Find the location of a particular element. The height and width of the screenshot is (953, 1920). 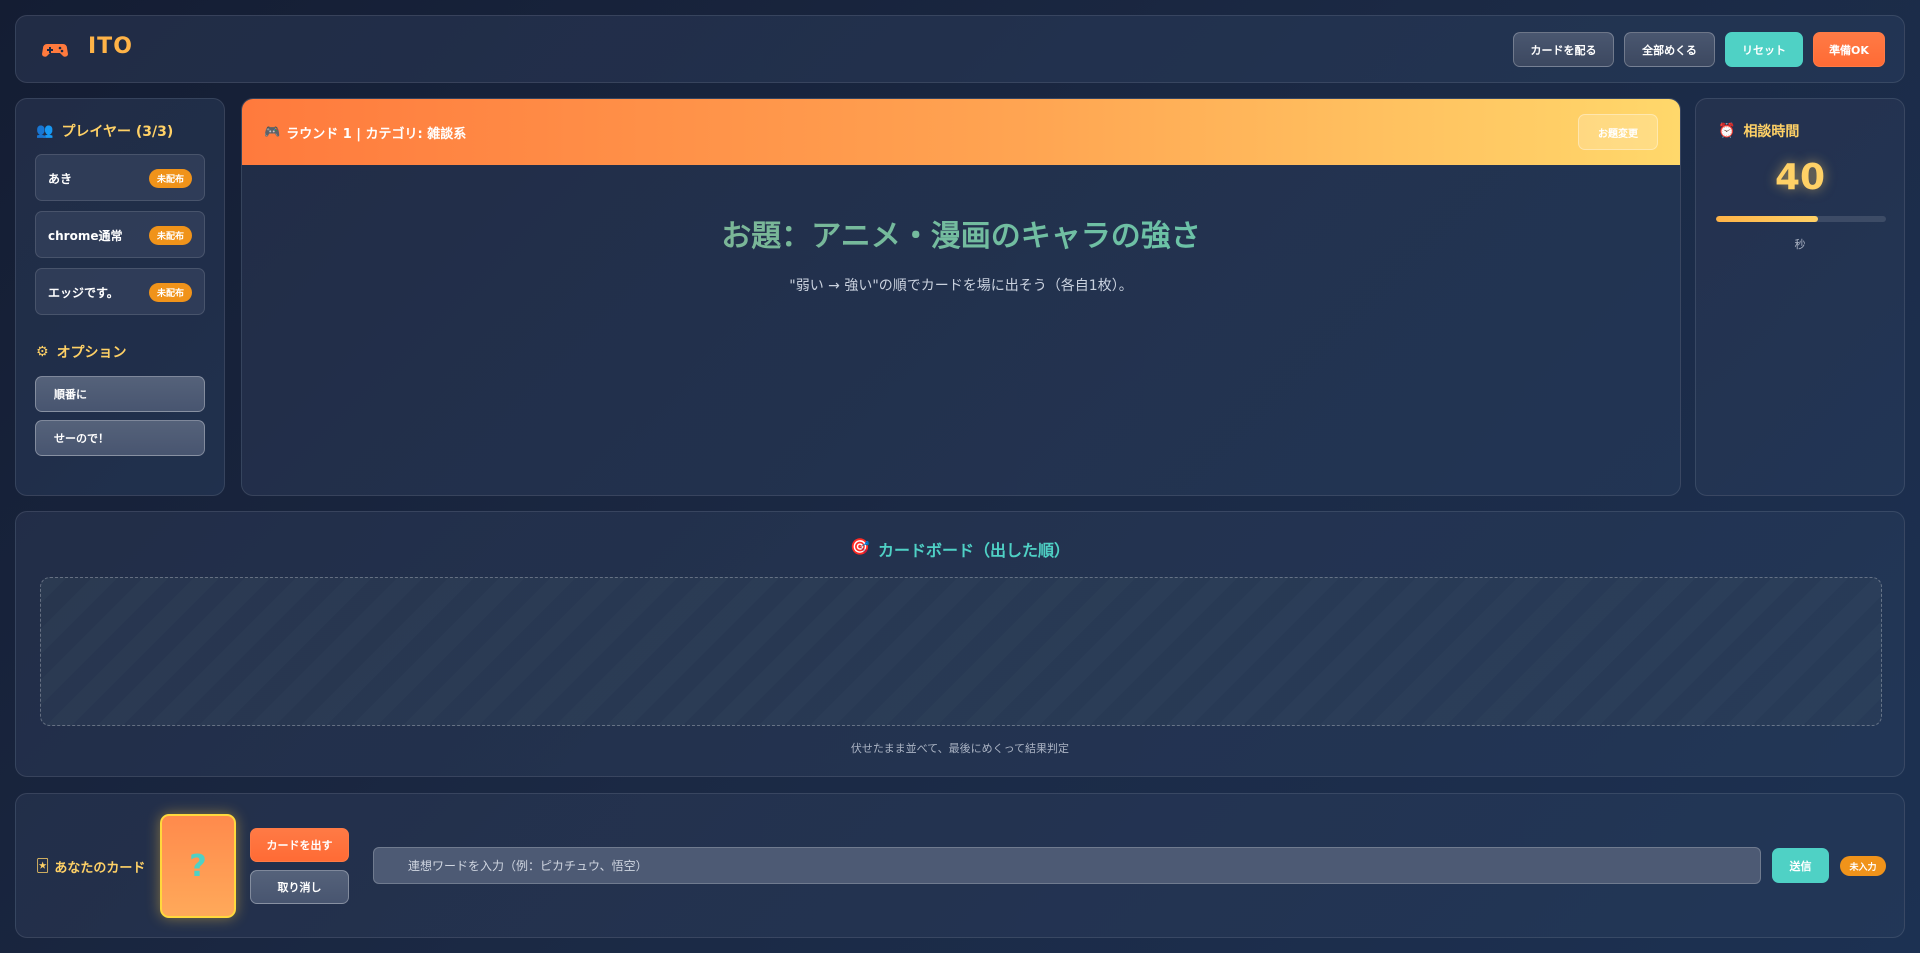

players-title: プレイヤー (3/3) is located at coordinates (117, 132).